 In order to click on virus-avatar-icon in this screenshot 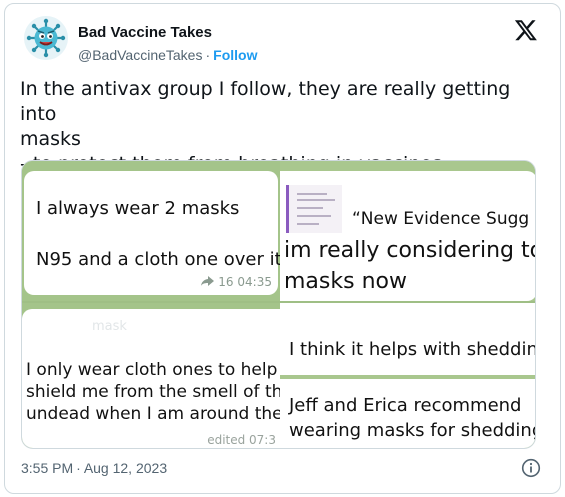, I will do `click(46, 38)`.